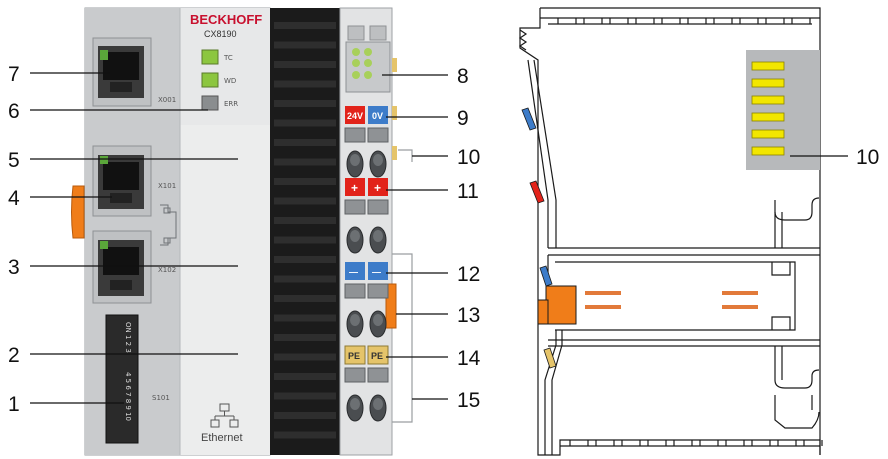  Describe the element at coordinates (222, 438) in the screenshot. I see `ethernet-label: Ethernet` at that location.